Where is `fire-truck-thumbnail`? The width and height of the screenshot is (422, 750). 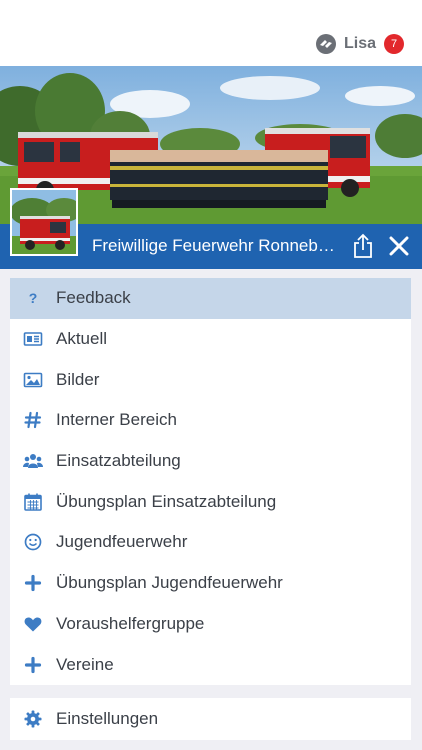 fire-truck-thumbnail is located at coordinates (44, 222).